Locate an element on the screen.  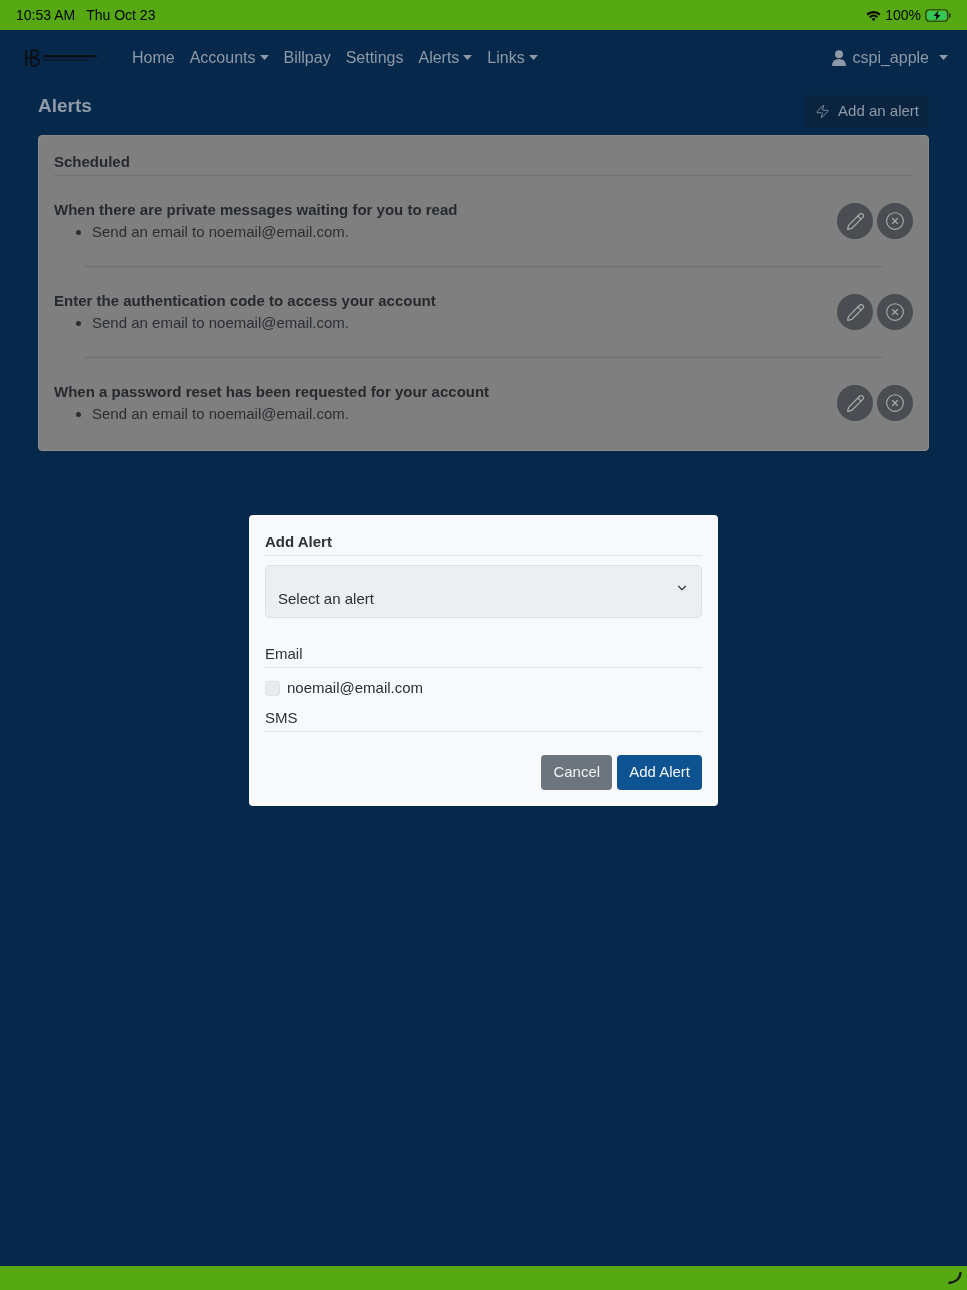
nav-link: Settings is located at coordinates (374, 57).